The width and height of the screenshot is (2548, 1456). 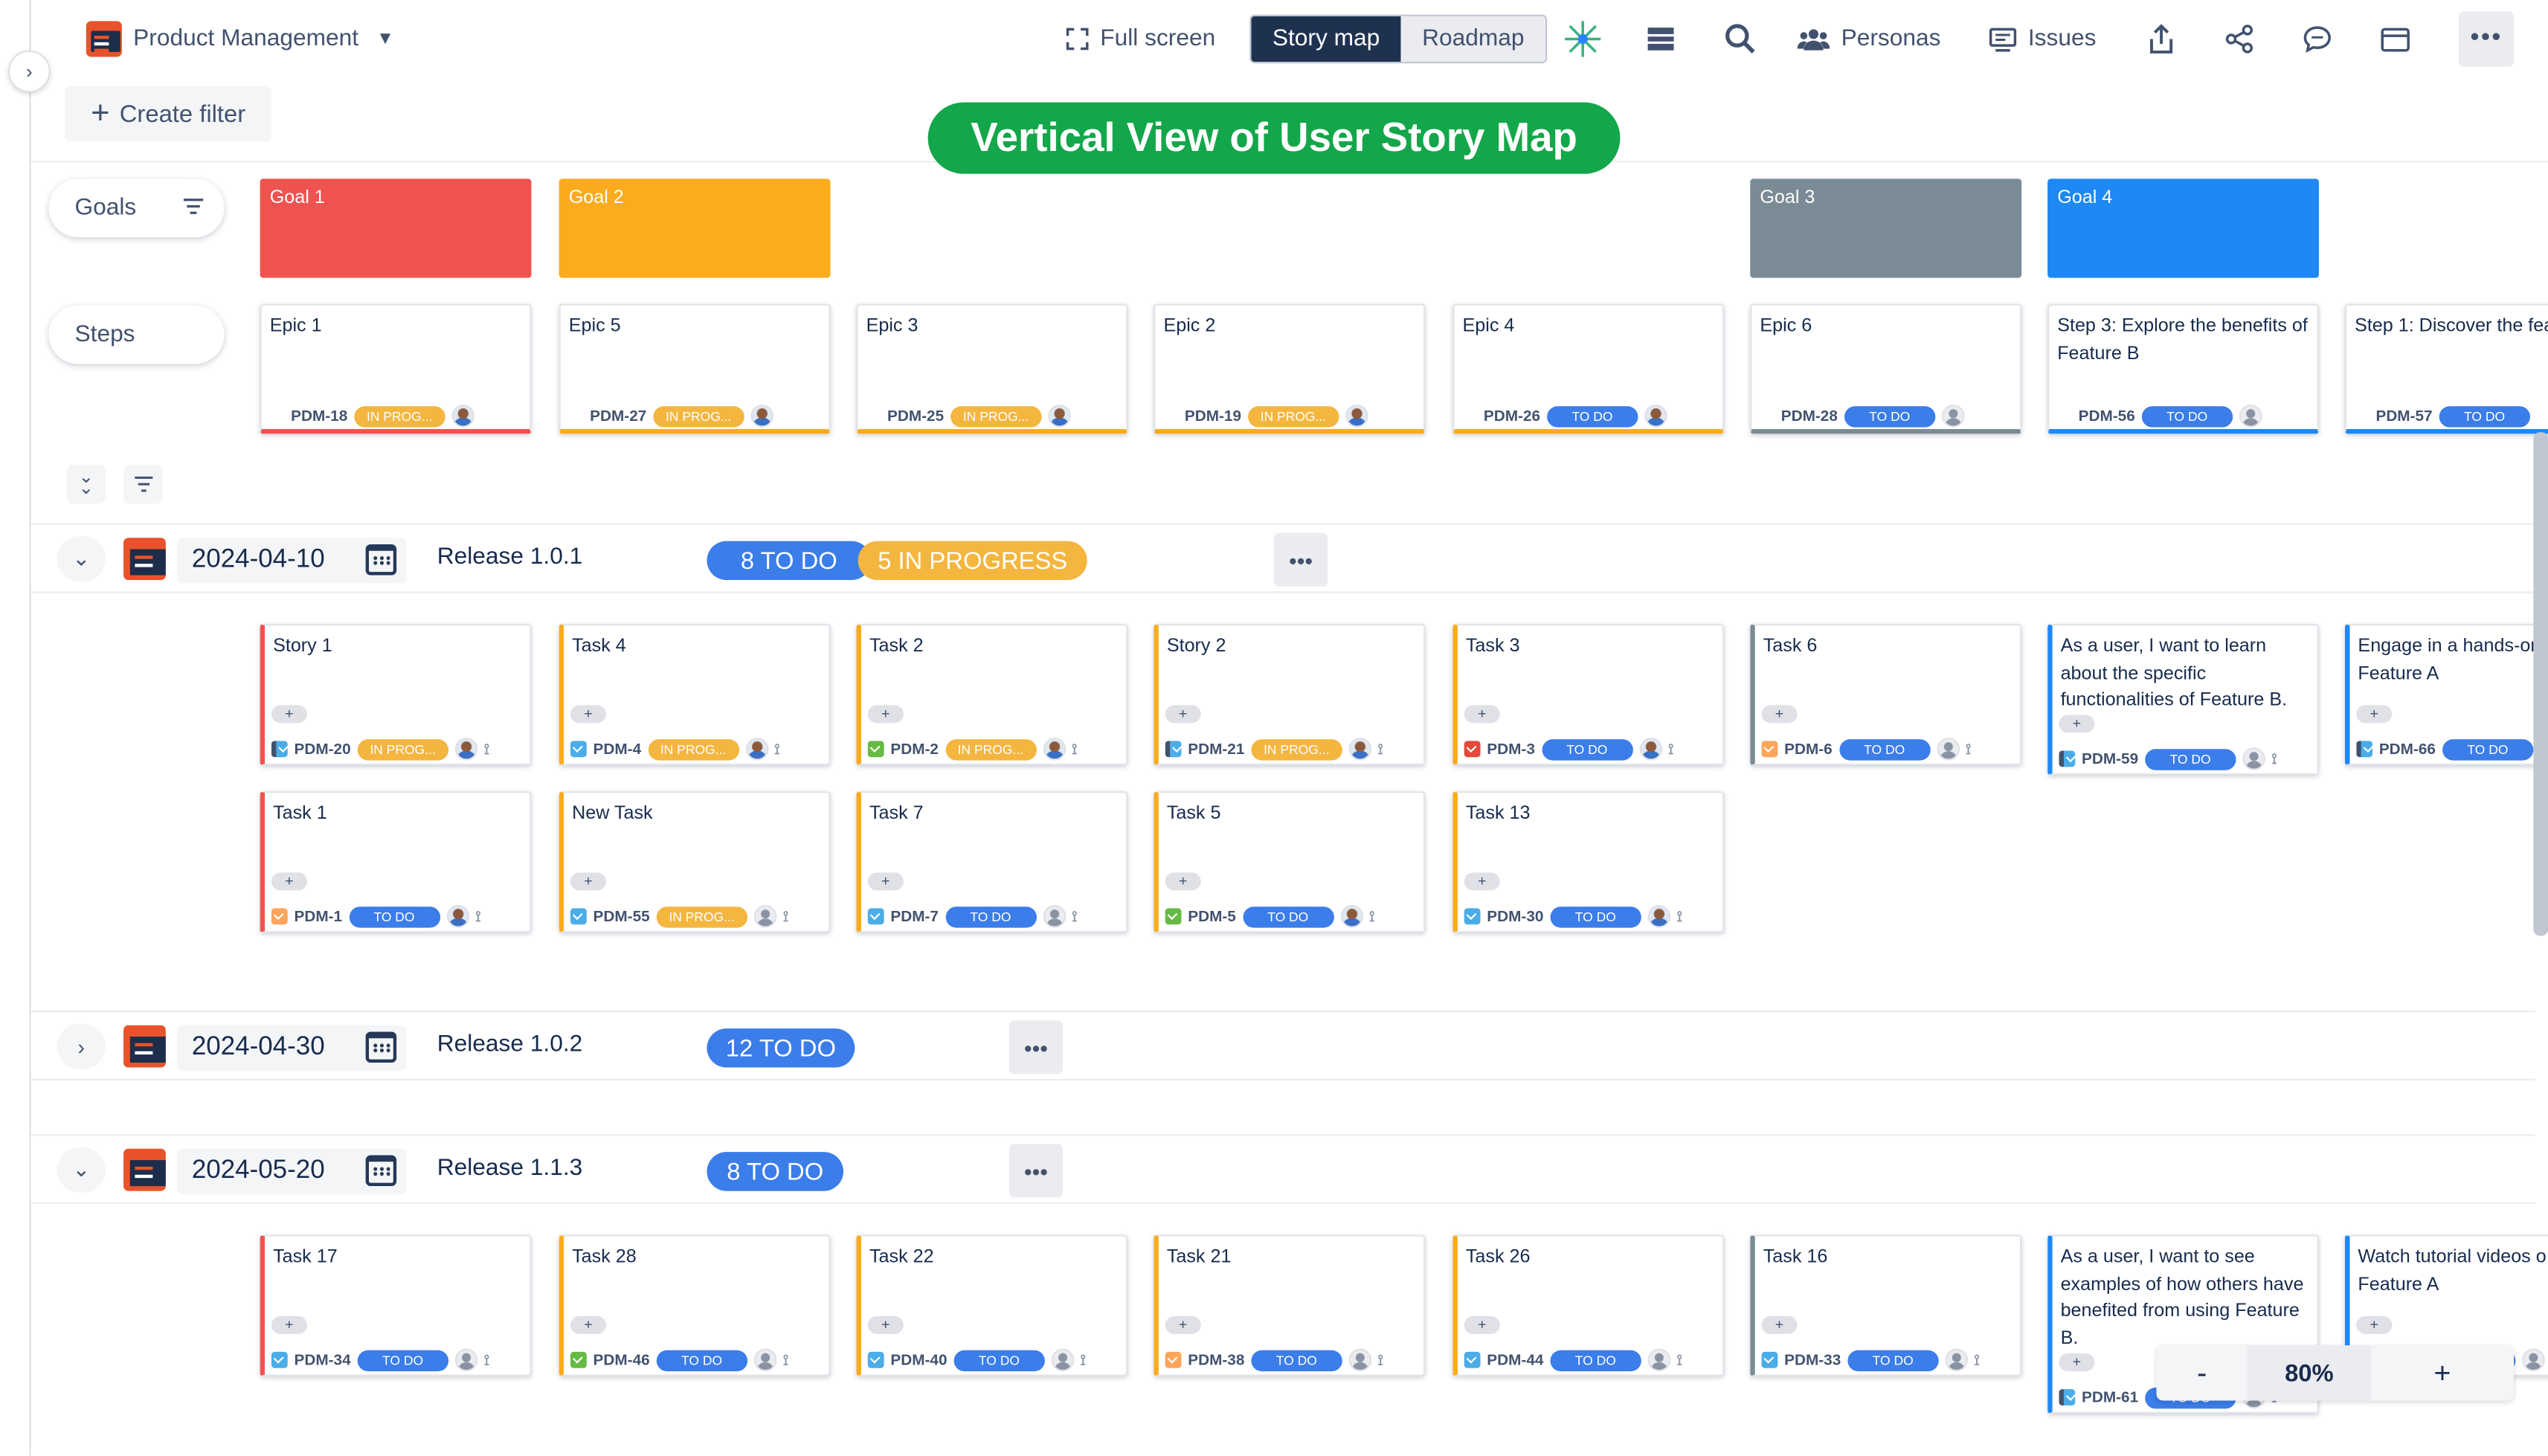 I want to click on collapse-all-button: ⌄ ⌄, so click(x=86, y=484).